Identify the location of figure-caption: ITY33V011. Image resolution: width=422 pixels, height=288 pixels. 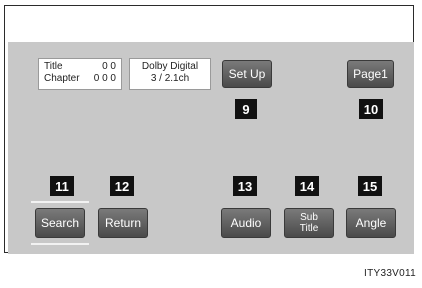
(390, 273).